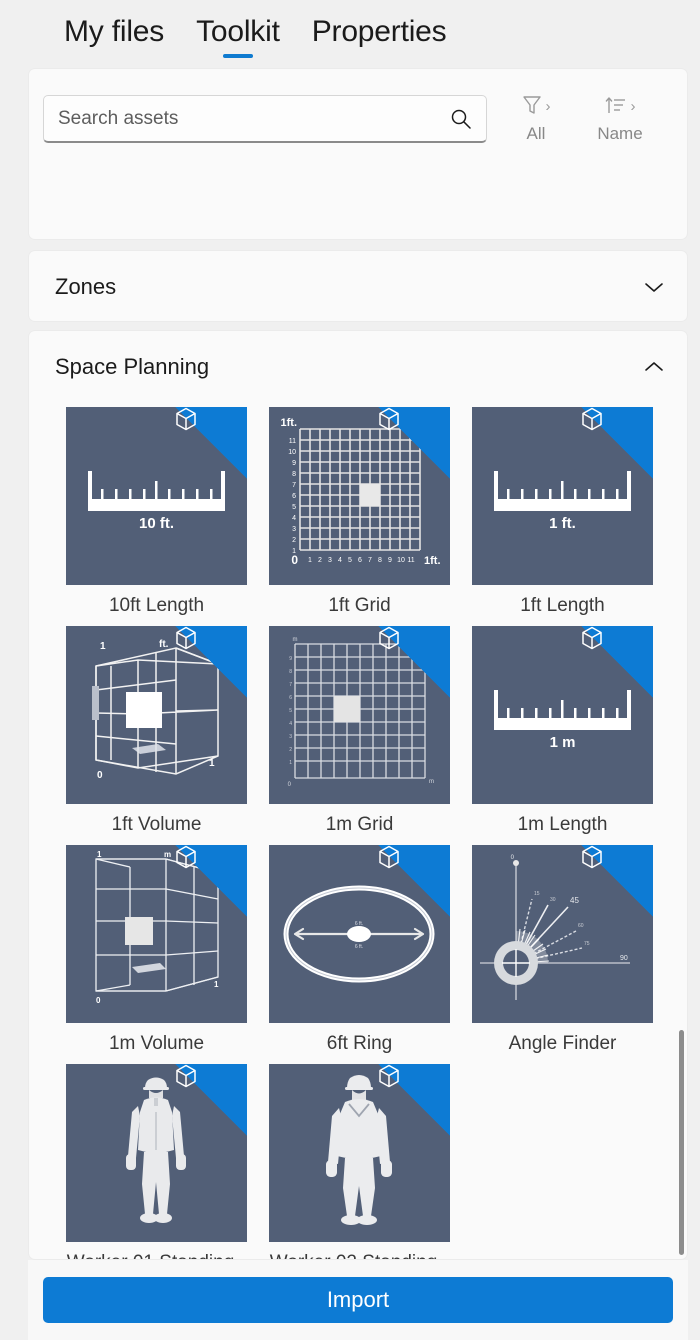 This screenshot has width=700, height=1340. Describe the element at coordinates (532, 107) in the screenshot. I see `filter-funnel-icon` at that location.